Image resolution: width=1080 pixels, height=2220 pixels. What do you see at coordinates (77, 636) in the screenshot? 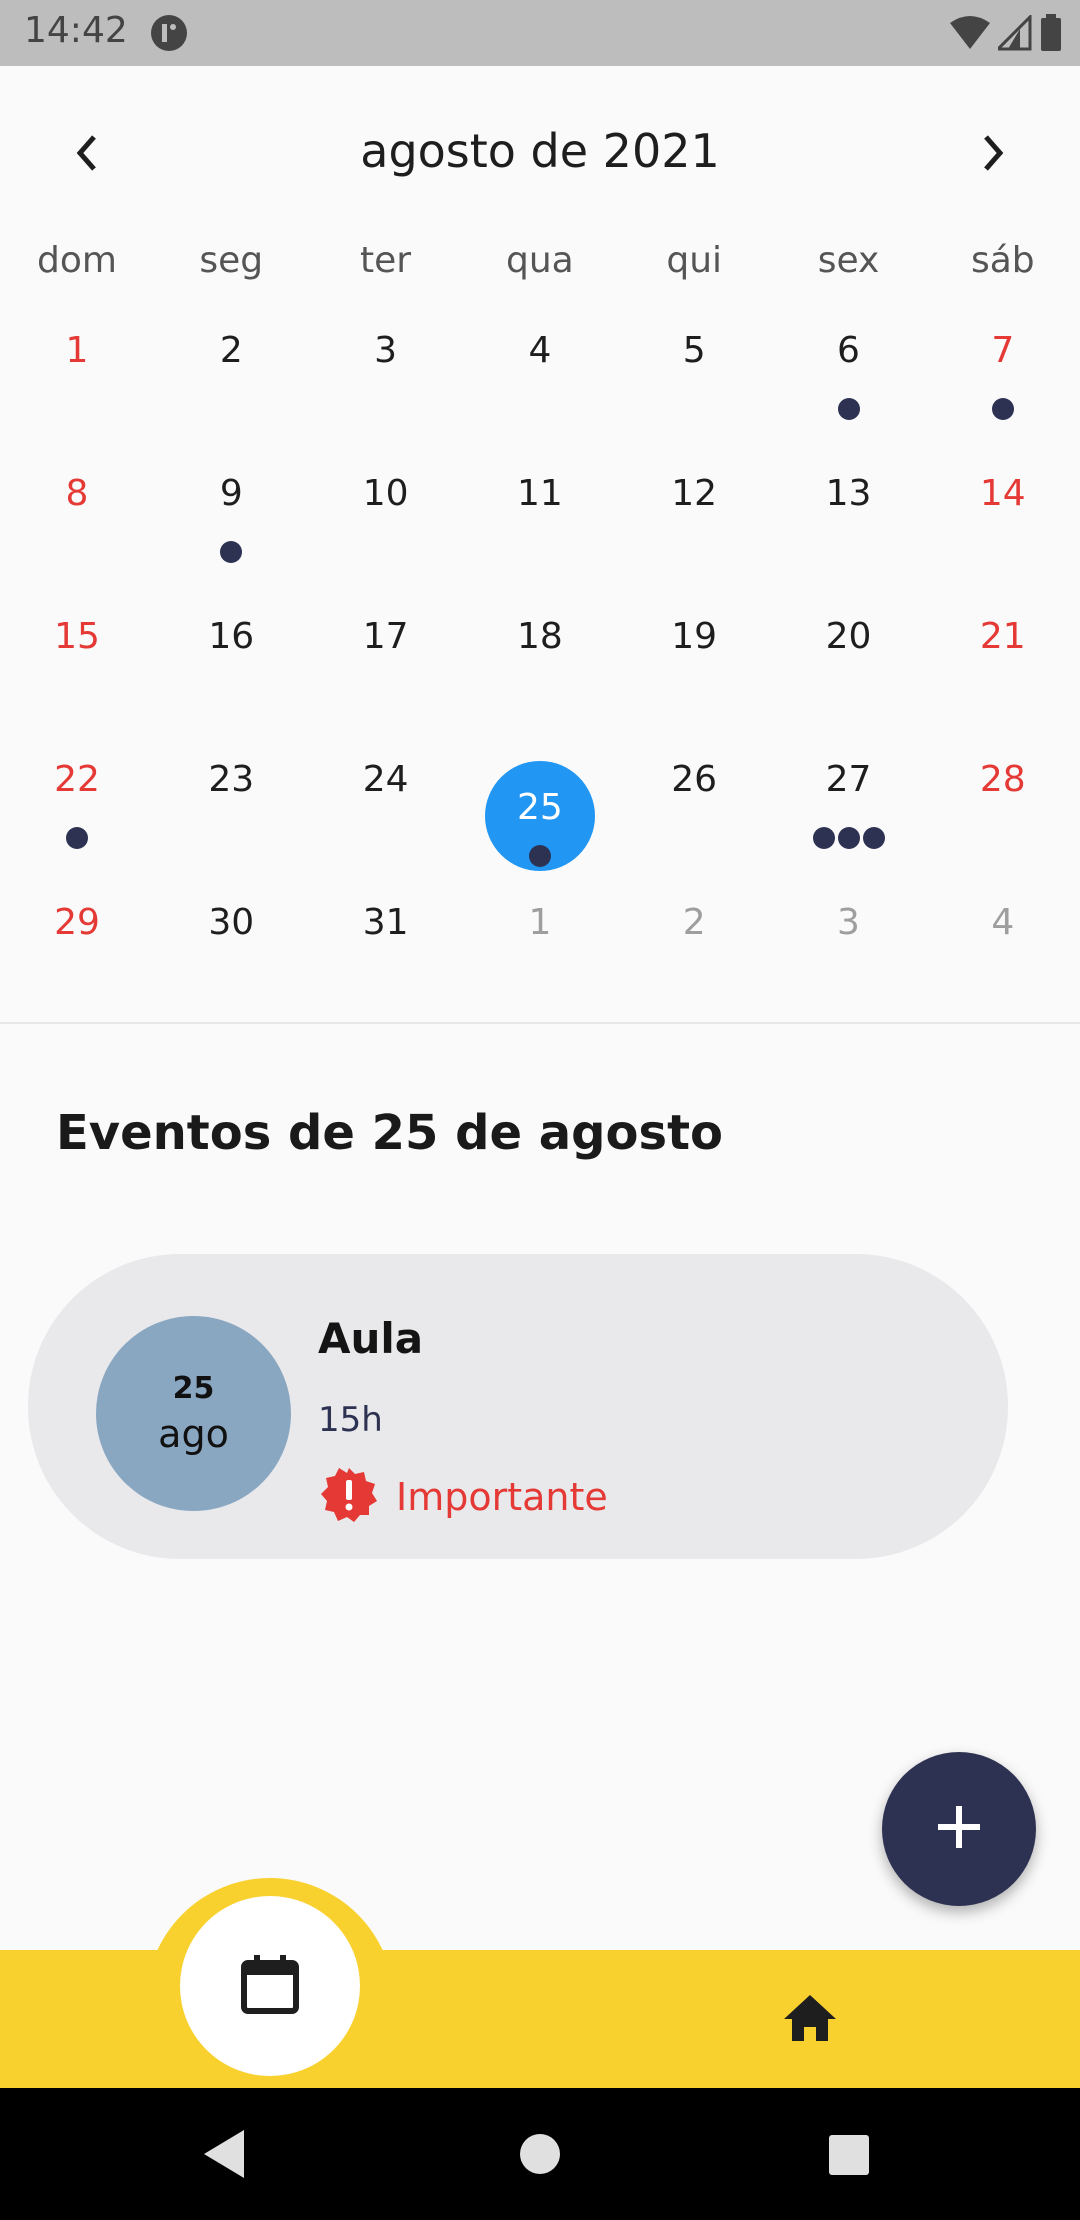
I see `day-number: 15` at bounding box center [77, 636].